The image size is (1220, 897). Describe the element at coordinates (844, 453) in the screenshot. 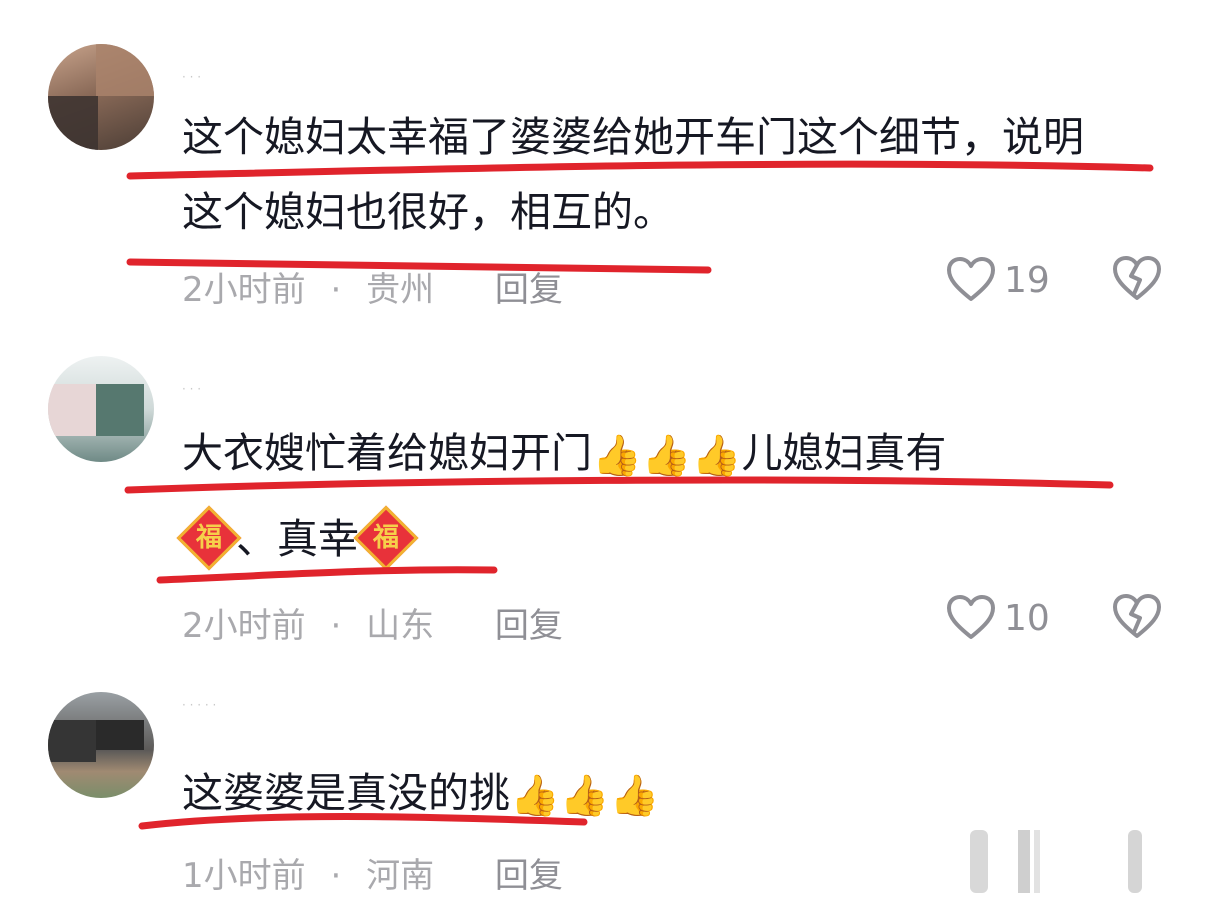

I see `comment-text-part: 儿媳妇真有` at that location.